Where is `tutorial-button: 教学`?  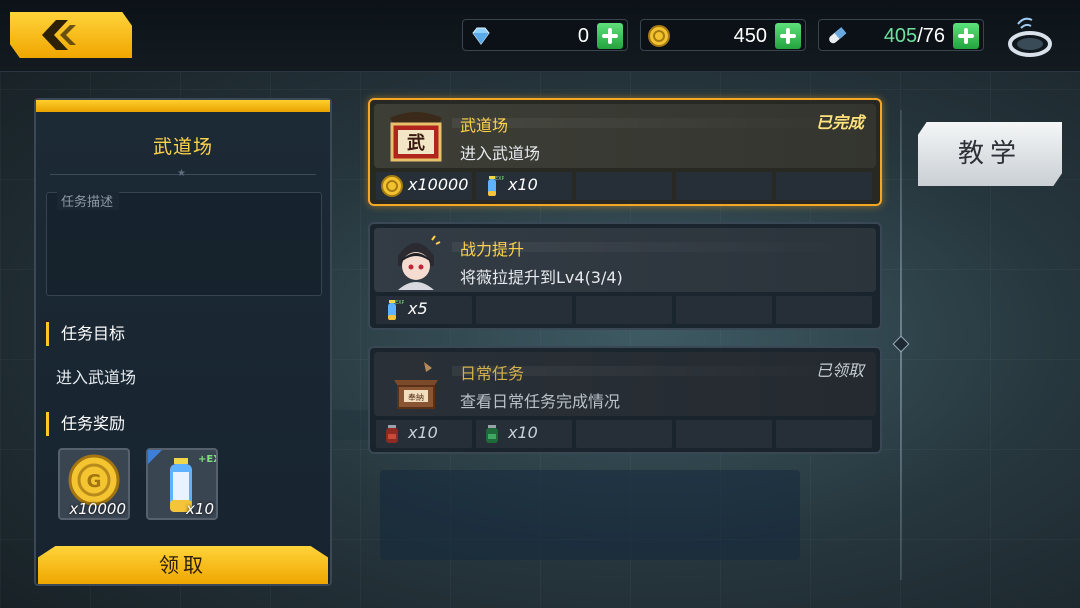 tutorial-button: 教学 is located at coordinates (990, 154).